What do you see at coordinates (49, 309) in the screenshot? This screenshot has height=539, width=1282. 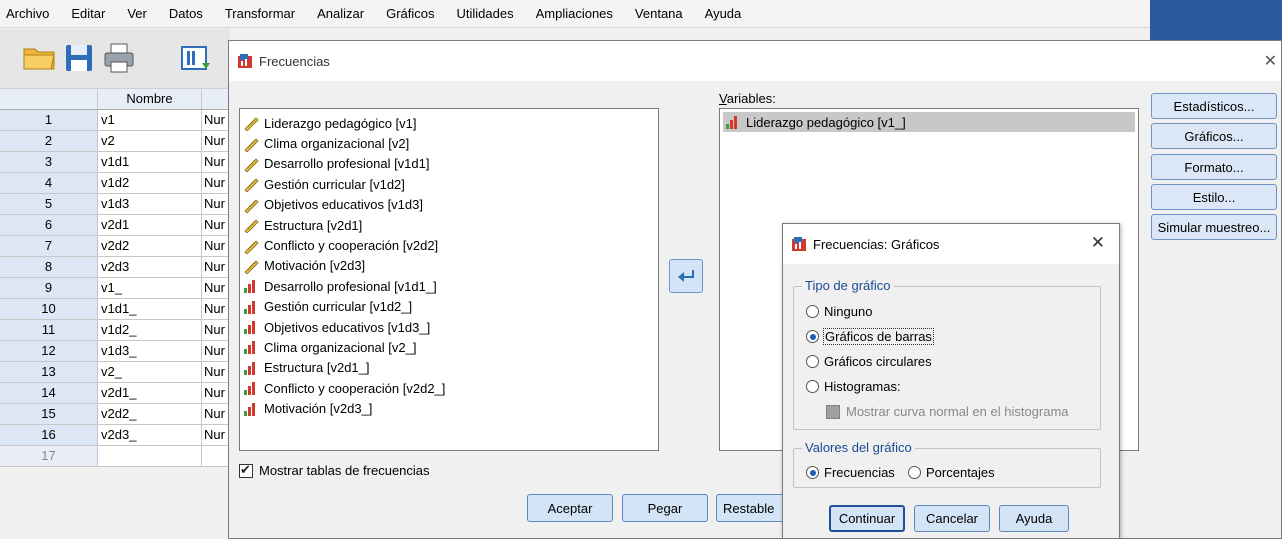 I see `cell-num: 10` at bounding box center [49, 309].